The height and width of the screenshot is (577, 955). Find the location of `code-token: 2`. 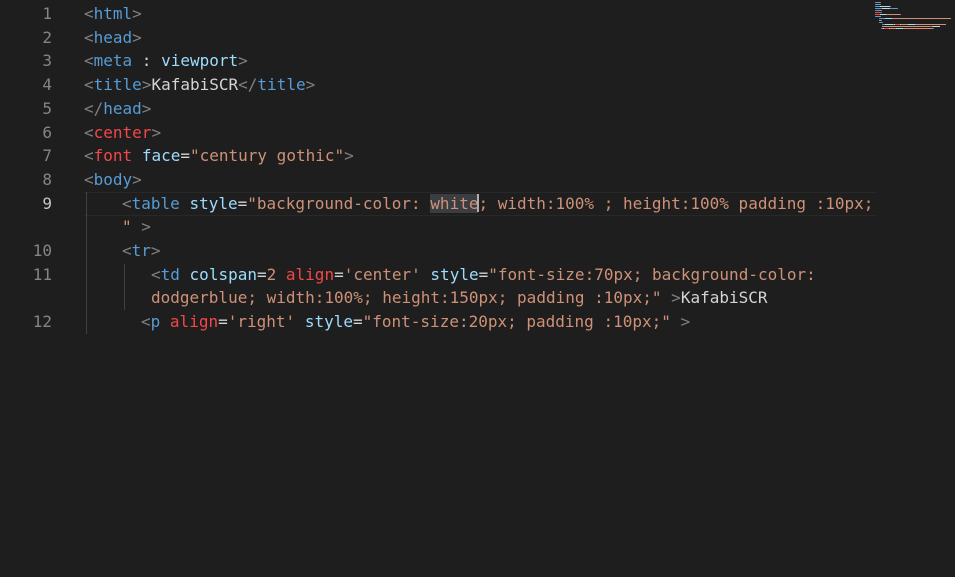

code-token: 2 is located at coordinates (271, 274).